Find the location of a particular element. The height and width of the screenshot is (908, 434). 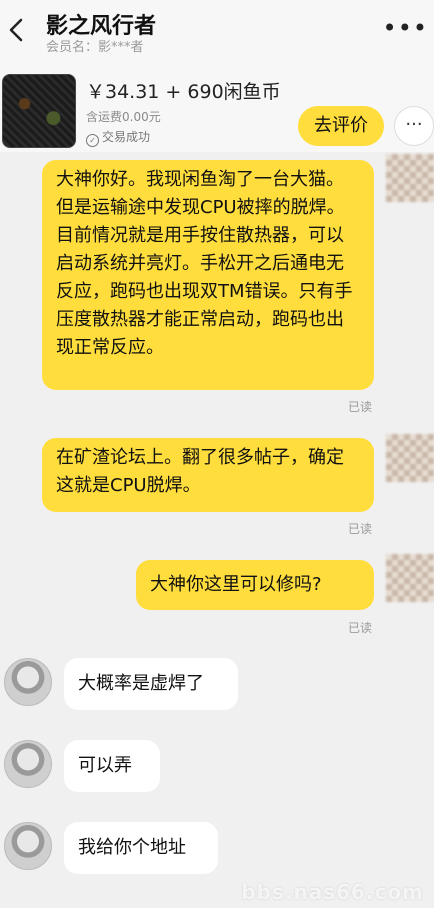

message-bubble: 大神你这里可以修吗? is located at coordinates (255, 585).